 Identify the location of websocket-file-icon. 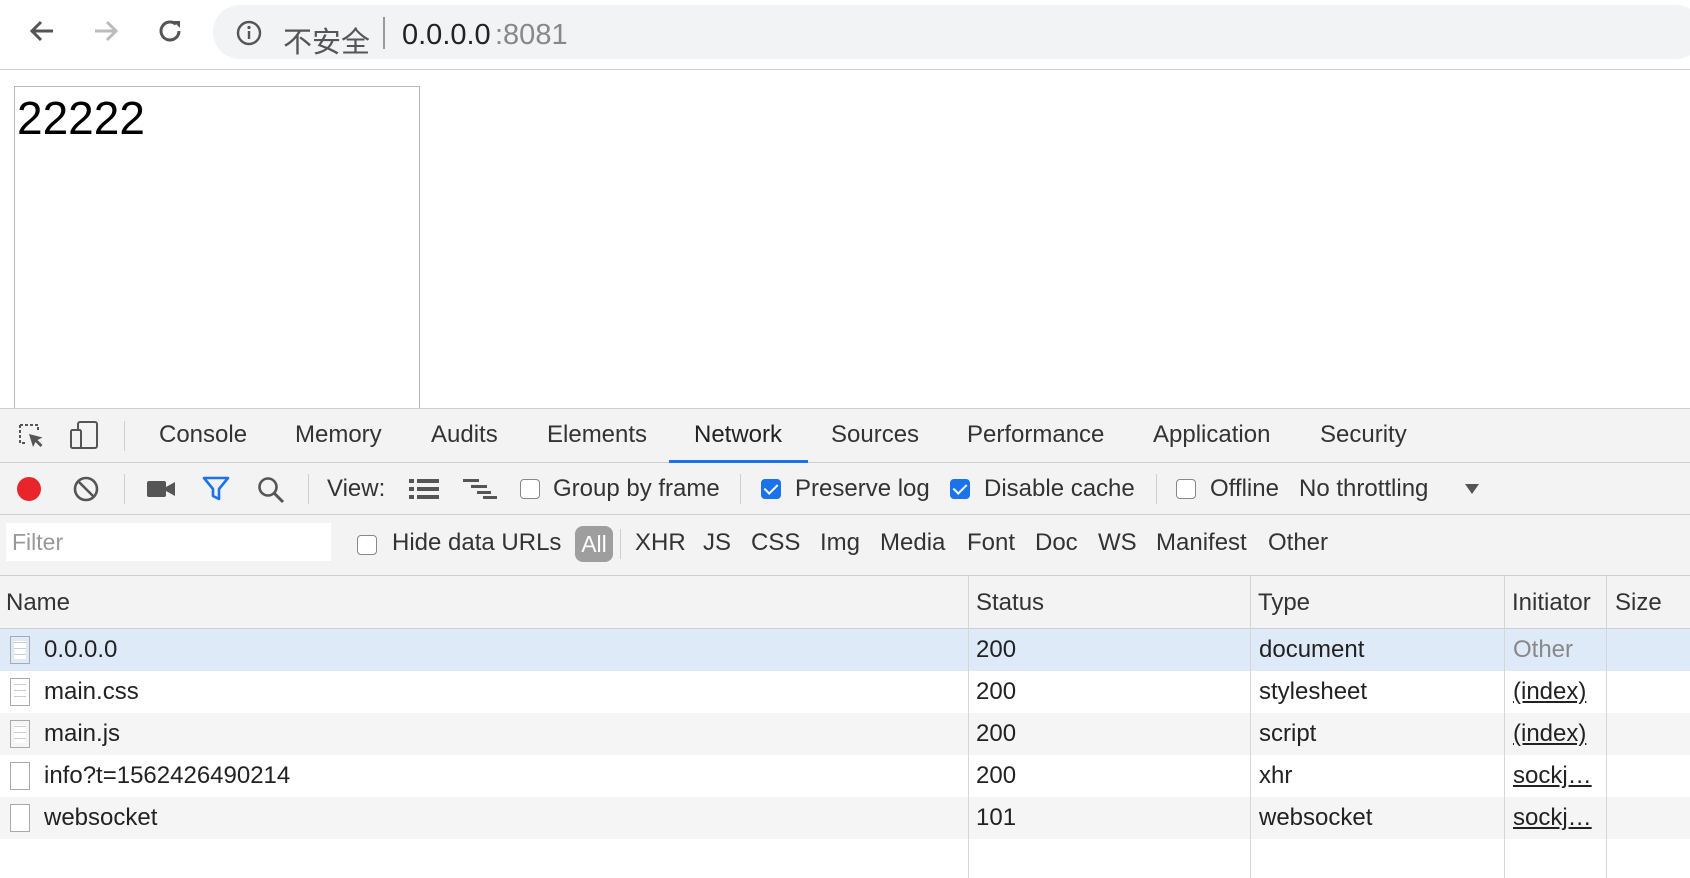
(20, 818).